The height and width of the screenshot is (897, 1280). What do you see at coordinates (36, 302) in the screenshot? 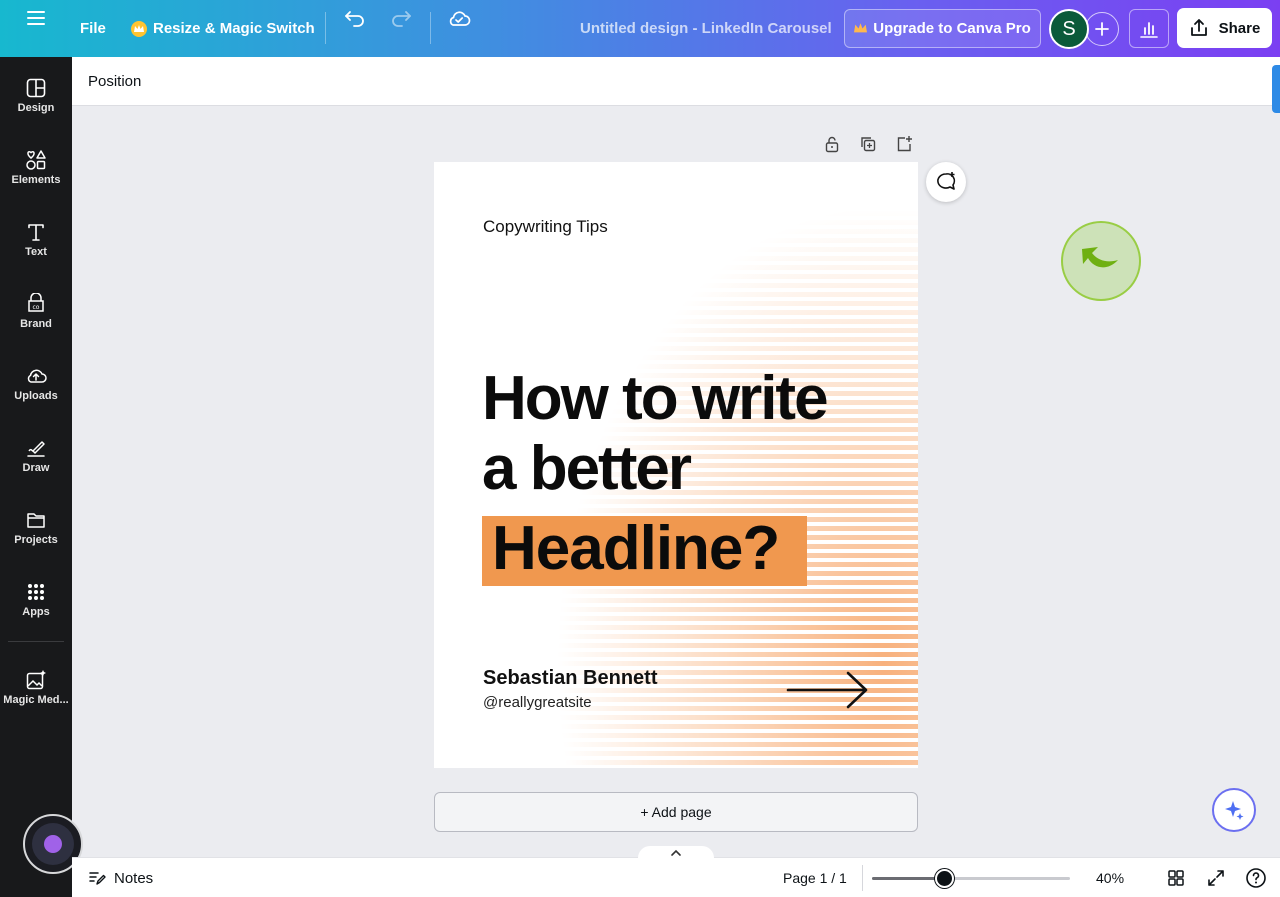
I see `brand-icon: co` at bounding box center [36, 302].